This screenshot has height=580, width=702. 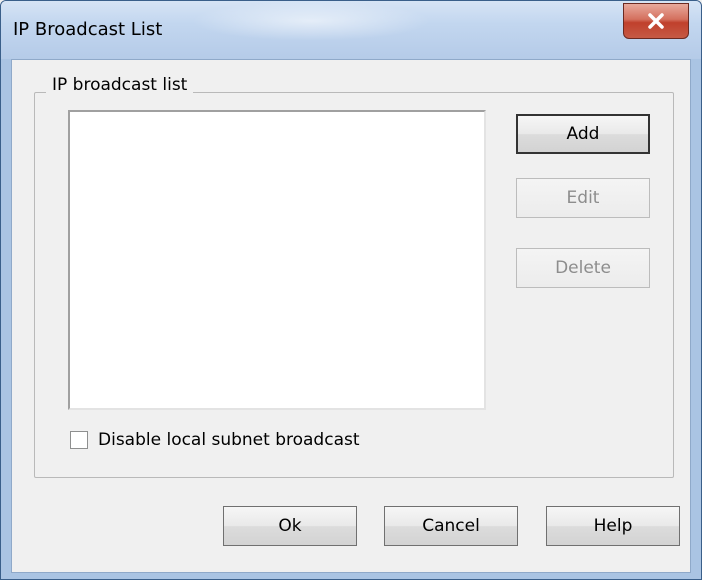 What do you see at coordinates (311, 21) in the screenshot?
I see `title-bar-highlight` at bounding box center [311, 21].